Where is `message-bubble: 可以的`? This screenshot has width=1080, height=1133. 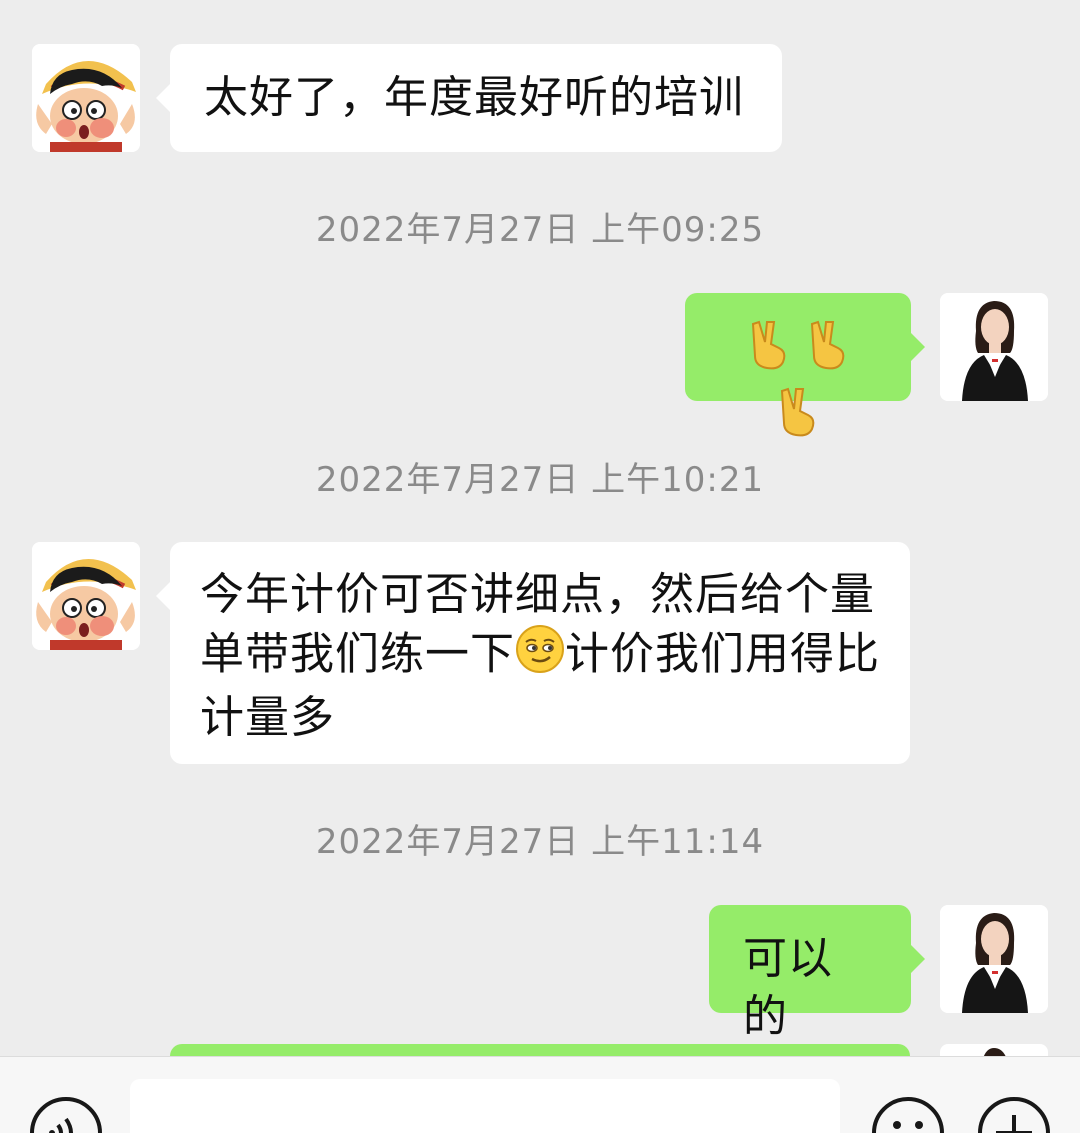 message-bubble: 可以的 is located at coordinates (817, 973).